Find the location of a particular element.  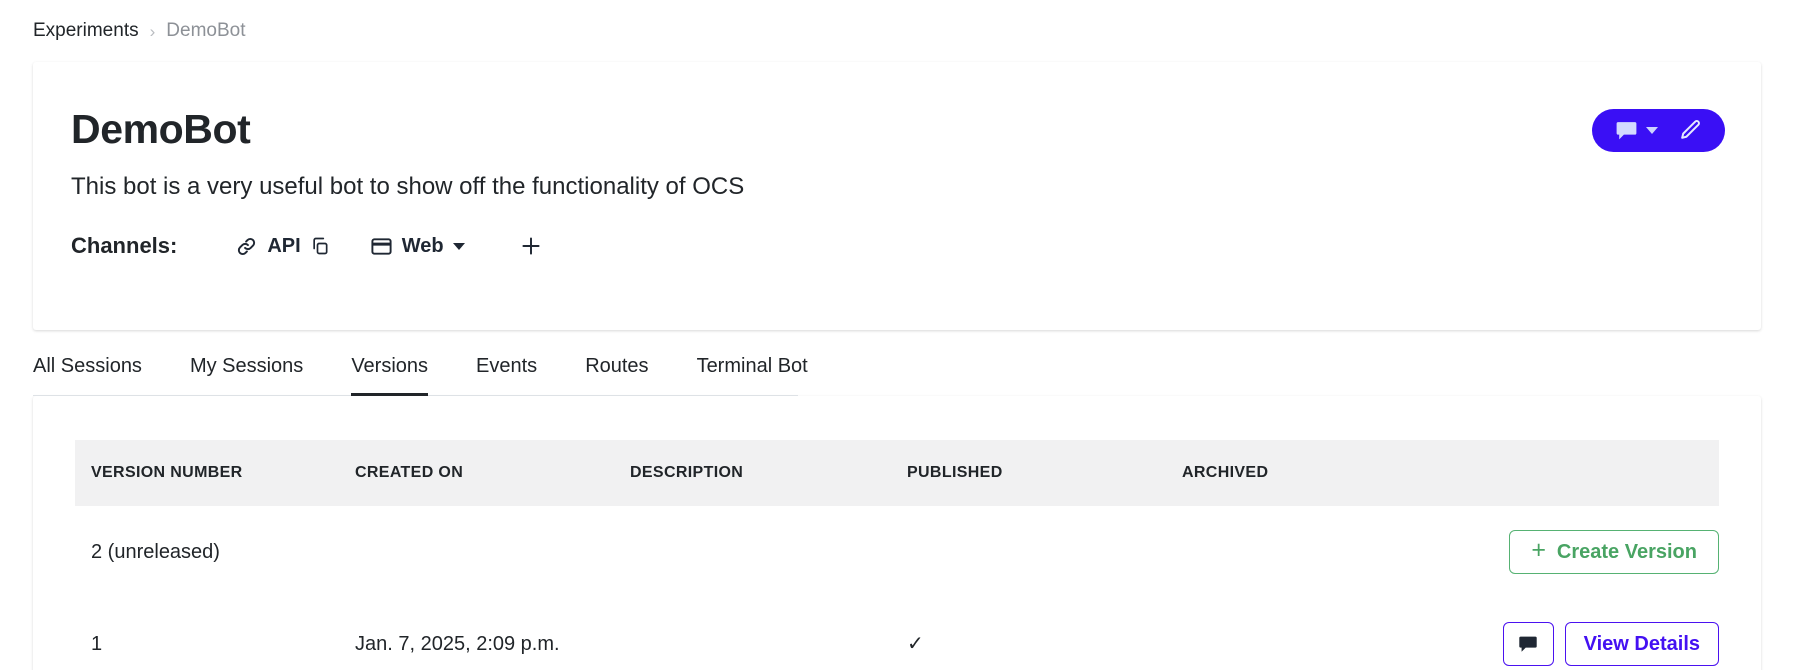

bot-actions-pill is located at coordinates (1658, 130).